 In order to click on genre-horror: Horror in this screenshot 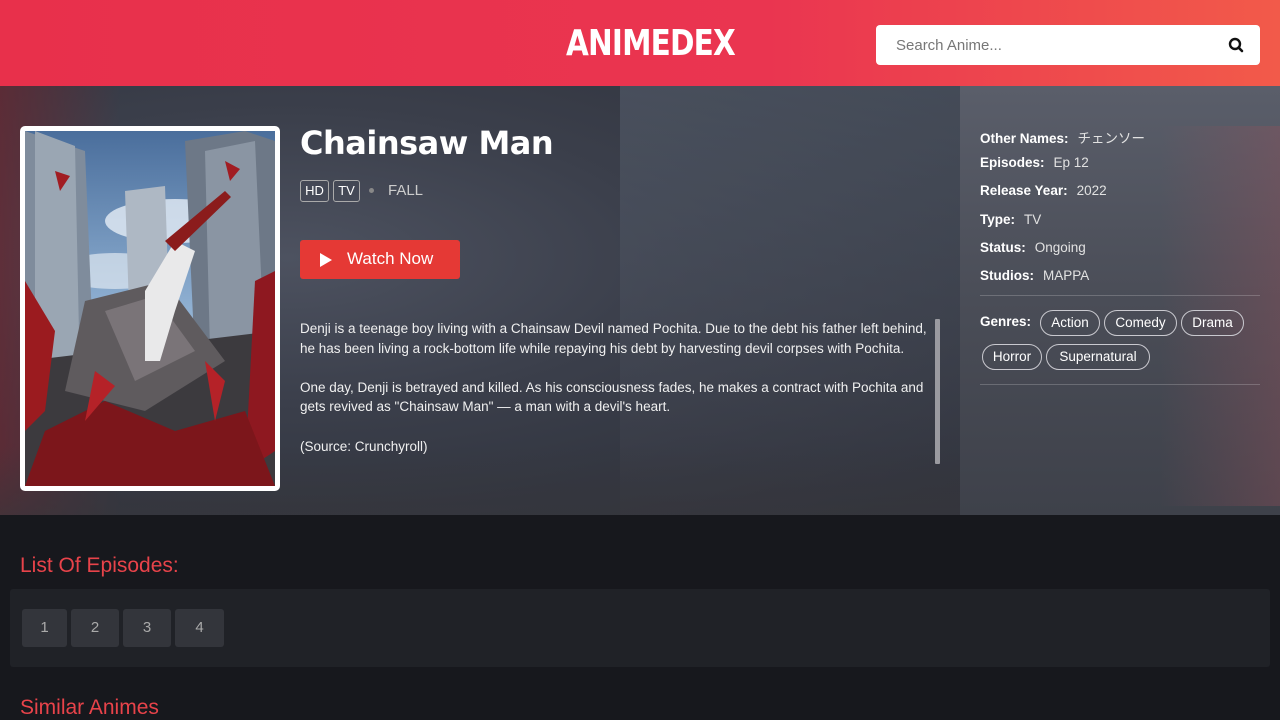, I will do `click(1012, 357)`.